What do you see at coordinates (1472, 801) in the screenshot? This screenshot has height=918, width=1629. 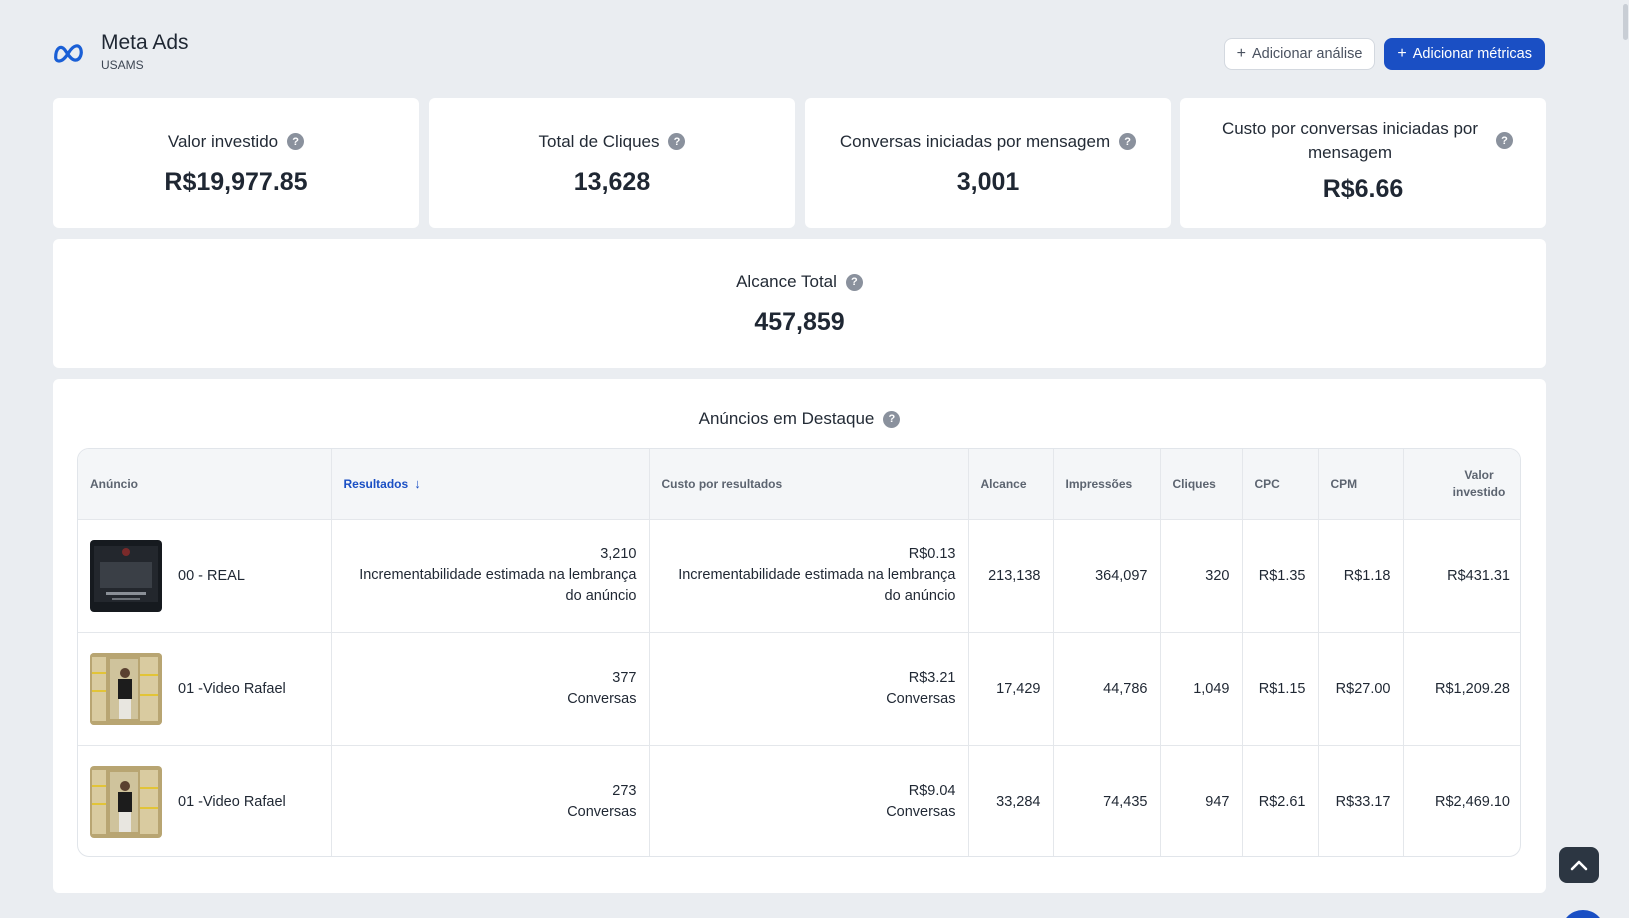 I see `invested-cell: R$2,469.10` at bounding box center [1472, 801].